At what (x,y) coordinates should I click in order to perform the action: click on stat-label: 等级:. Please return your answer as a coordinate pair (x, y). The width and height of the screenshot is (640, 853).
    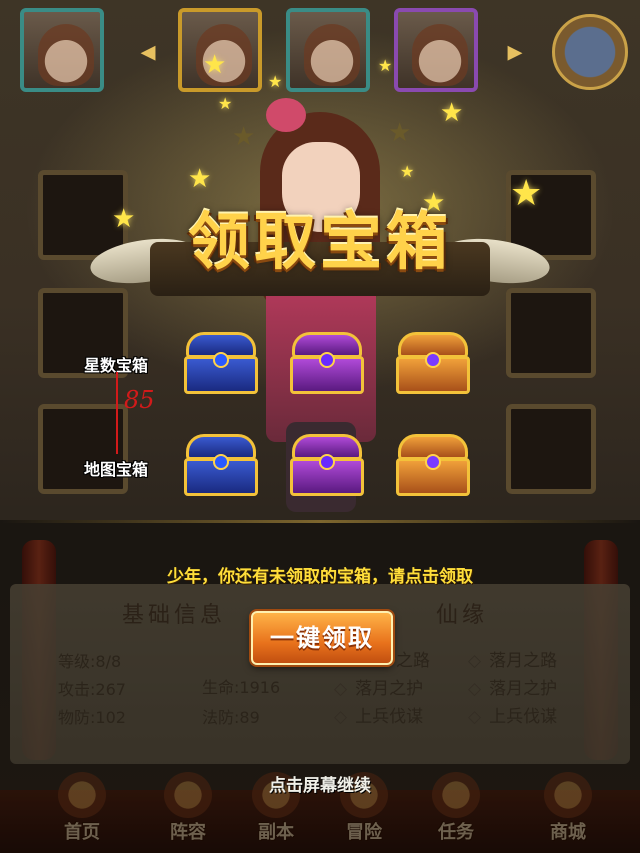
    Looking at the image, I should click on (77, 661).